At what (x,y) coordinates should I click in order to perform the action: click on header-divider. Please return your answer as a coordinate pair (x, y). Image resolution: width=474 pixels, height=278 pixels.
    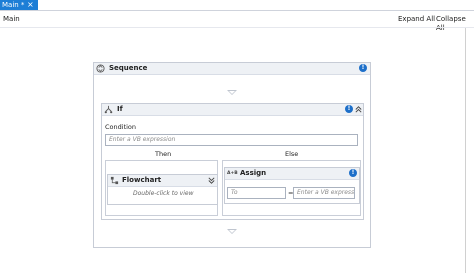
    Looking at the image, I should click on (237, 27).